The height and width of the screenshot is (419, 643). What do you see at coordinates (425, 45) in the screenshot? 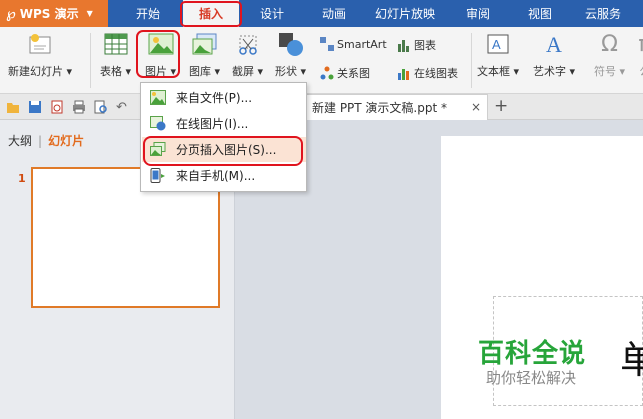
I see `chart-label: 图表` at bounding box center [425, 45].